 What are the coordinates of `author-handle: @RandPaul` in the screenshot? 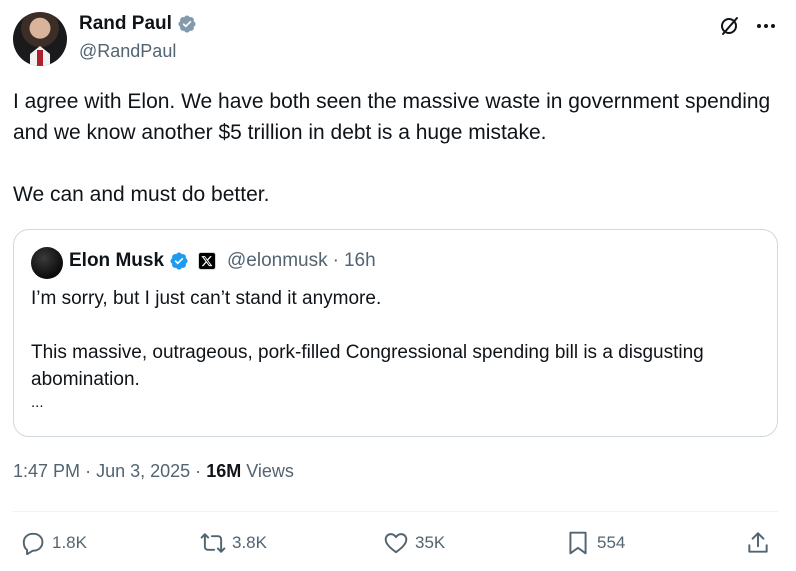 It's located at (127, 51).